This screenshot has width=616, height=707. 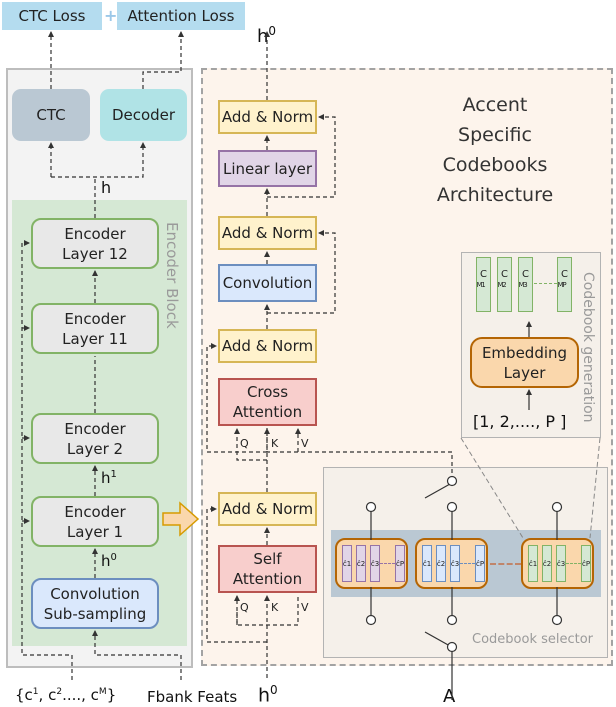 What do you see at coordinates (564, 284) in the screenshot?
I see `generated-codebook-4: CPM` at bounding box center [564, 284].